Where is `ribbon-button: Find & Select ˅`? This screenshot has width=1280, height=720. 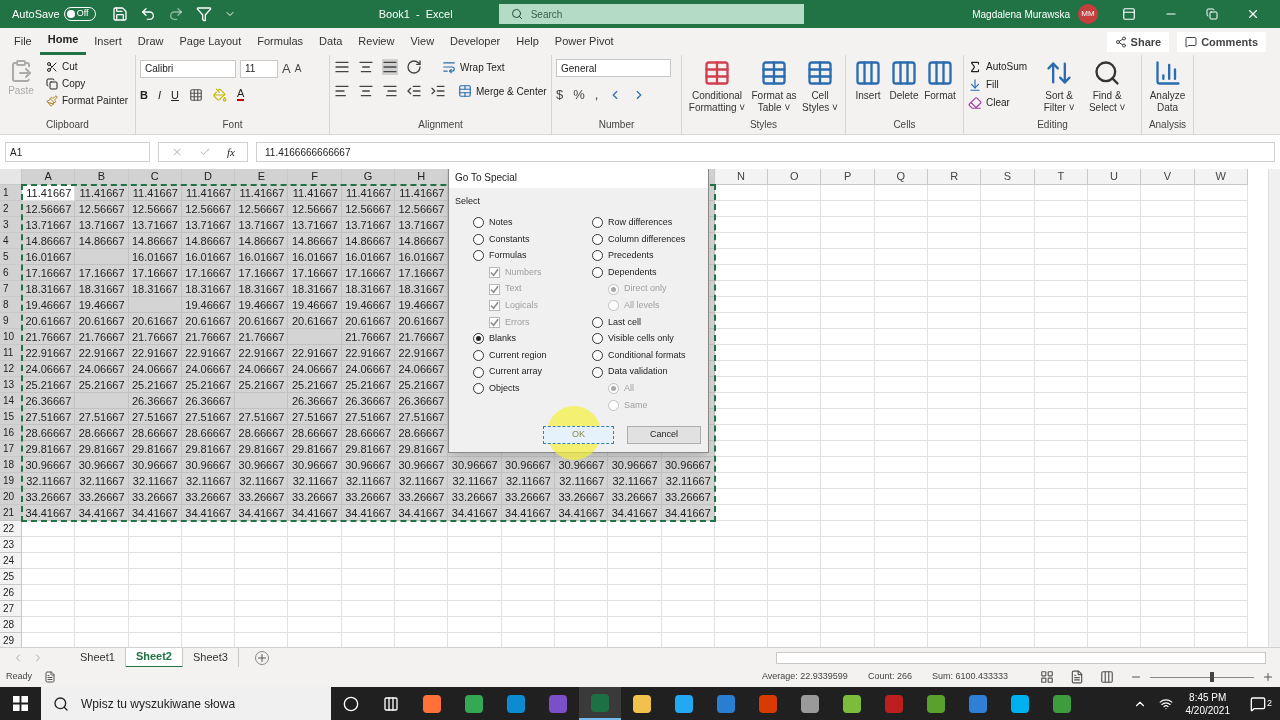
ribbon-button: Find & Select ˅ is located at coordinates (1107, 86).